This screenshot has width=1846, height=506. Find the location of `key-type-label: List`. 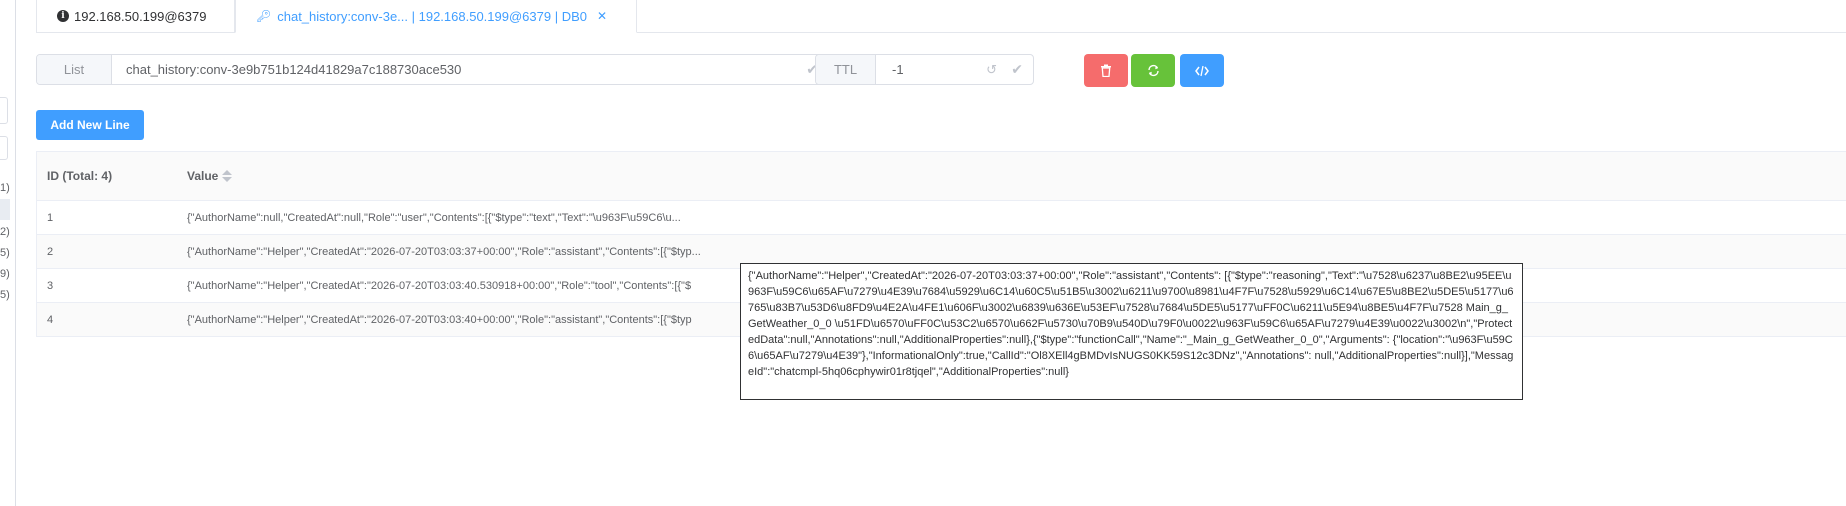

key-type-label: List is located at coordinates (74, 69).